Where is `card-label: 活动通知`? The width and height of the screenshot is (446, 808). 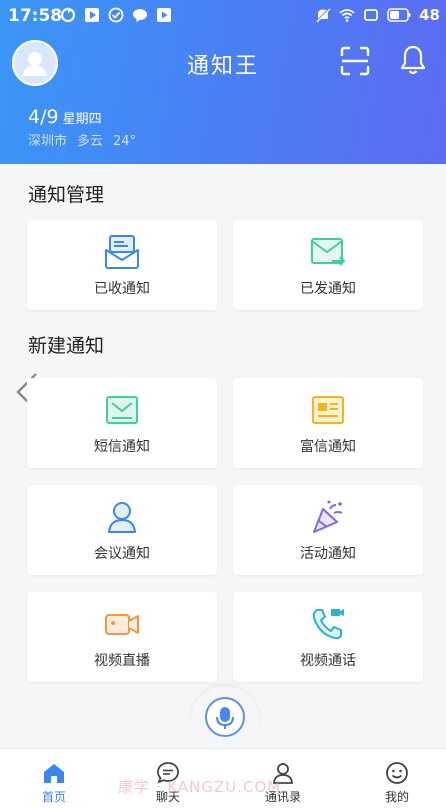
card-label: 活动通知 is located at coordinates (328, 554).